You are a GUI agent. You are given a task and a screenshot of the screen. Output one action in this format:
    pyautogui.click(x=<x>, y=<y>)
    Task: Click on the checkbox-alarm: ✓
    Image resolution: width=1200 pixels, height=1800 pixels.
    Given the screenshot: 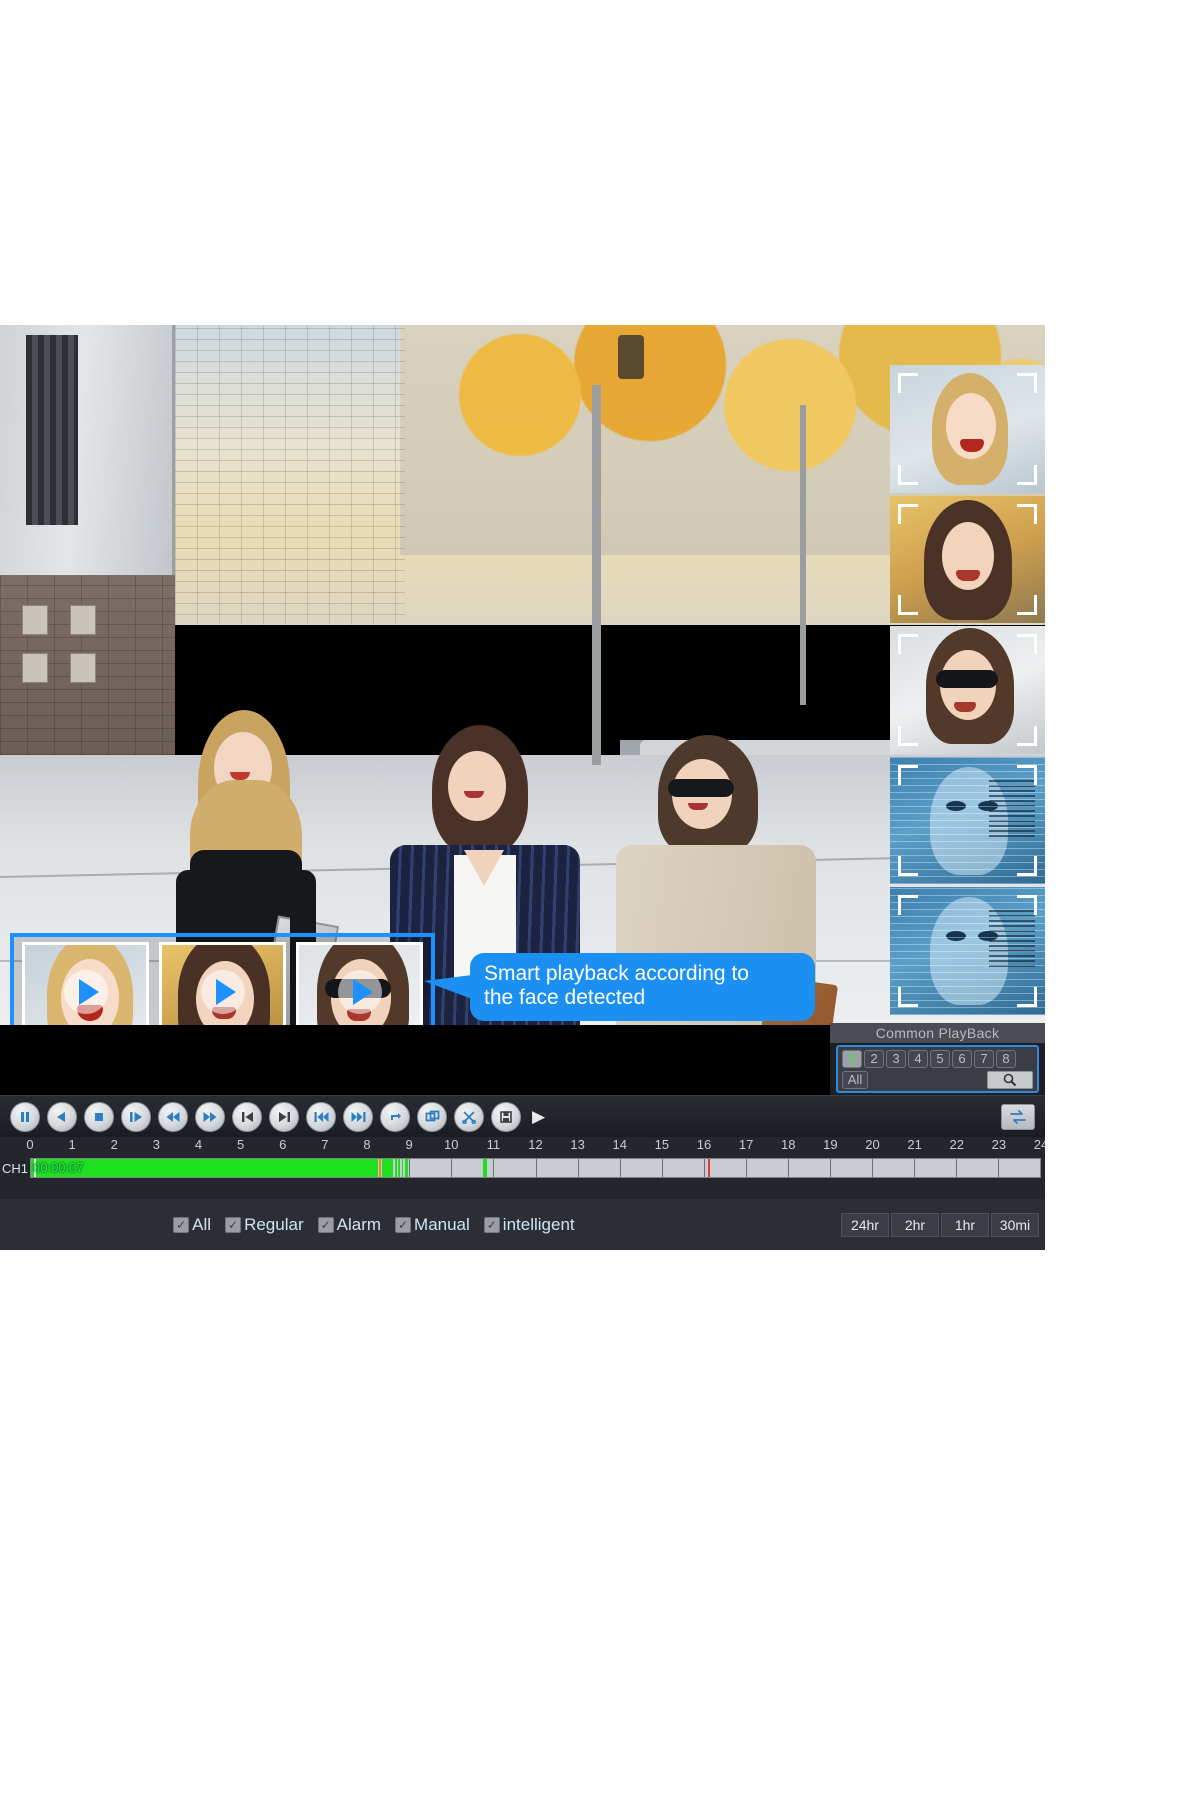 What is the action you would take?
    pyautogui.click(x=325, y=1224)
    